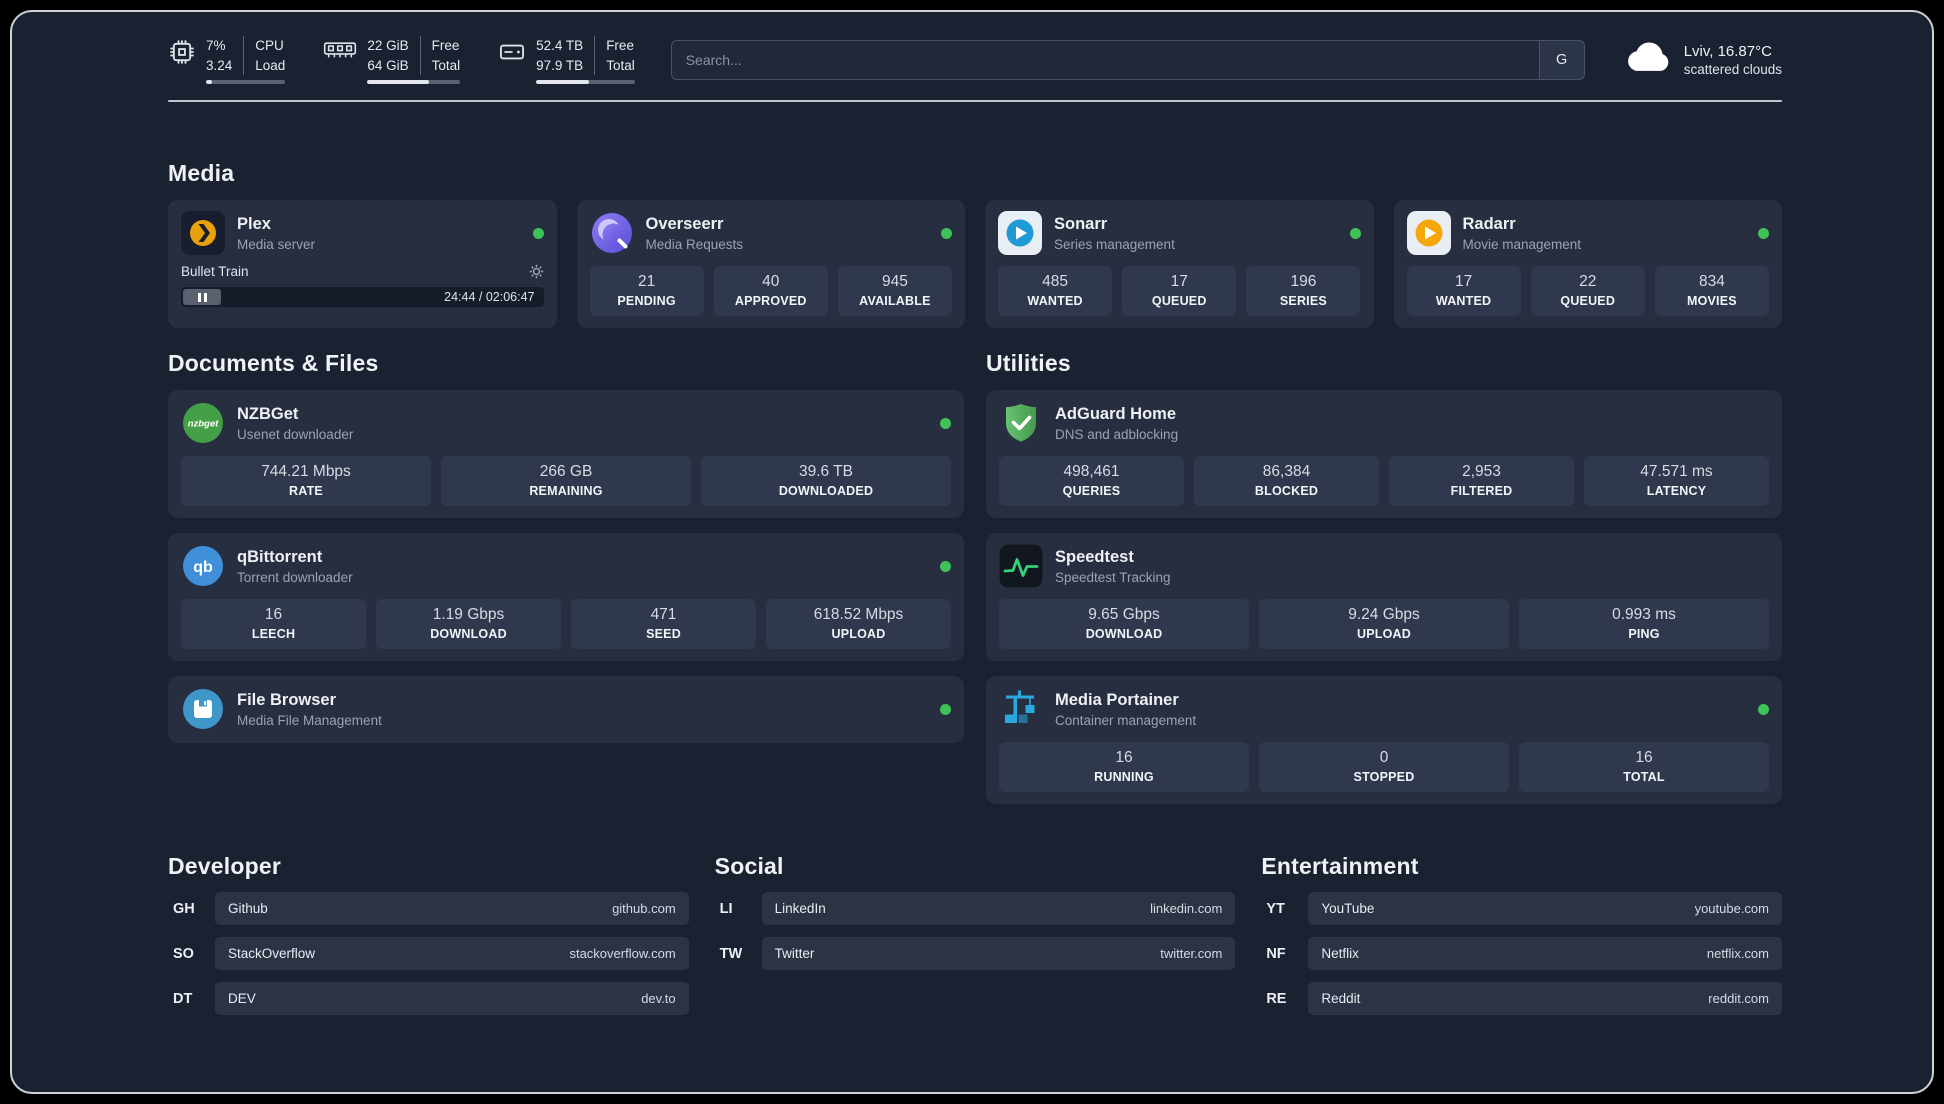  Describe the element at coordinates (726, 908) in the screenshot. I see `bookmark-abbr: LI` at that location.